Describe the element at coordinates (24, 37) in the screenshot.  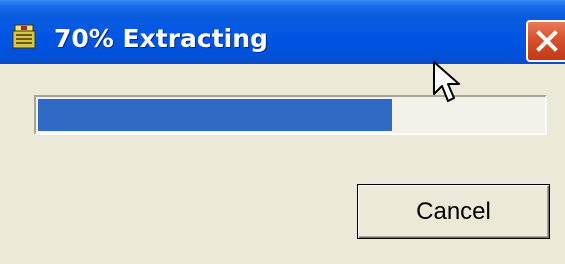
I see `archive-extract-icon` at that location.